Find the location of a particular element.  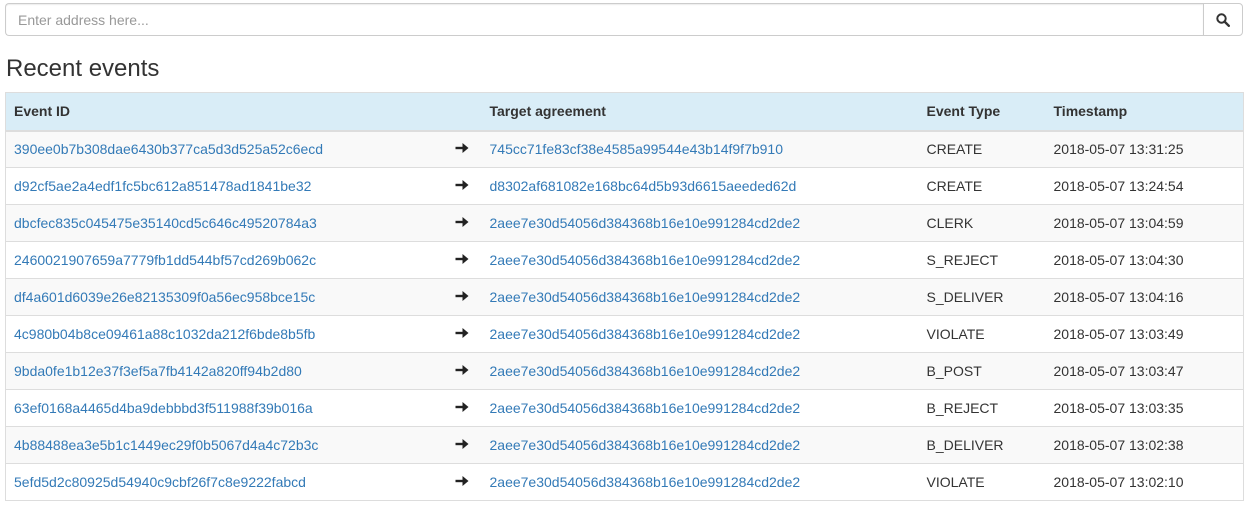

search-button is located at coordinates (1223, 19).